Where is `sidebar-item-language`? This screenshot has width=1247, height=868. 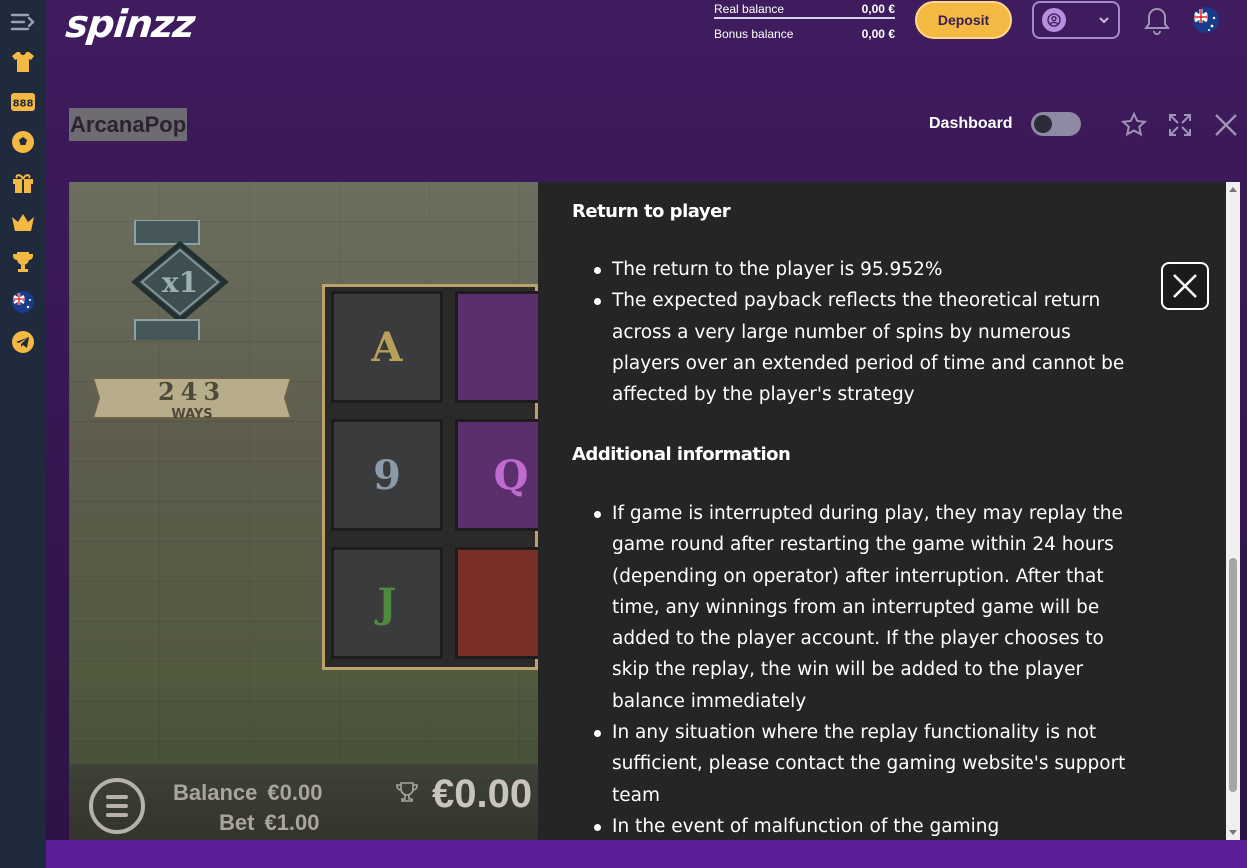
sidebar-item-language is located at coordinates (23, 302).